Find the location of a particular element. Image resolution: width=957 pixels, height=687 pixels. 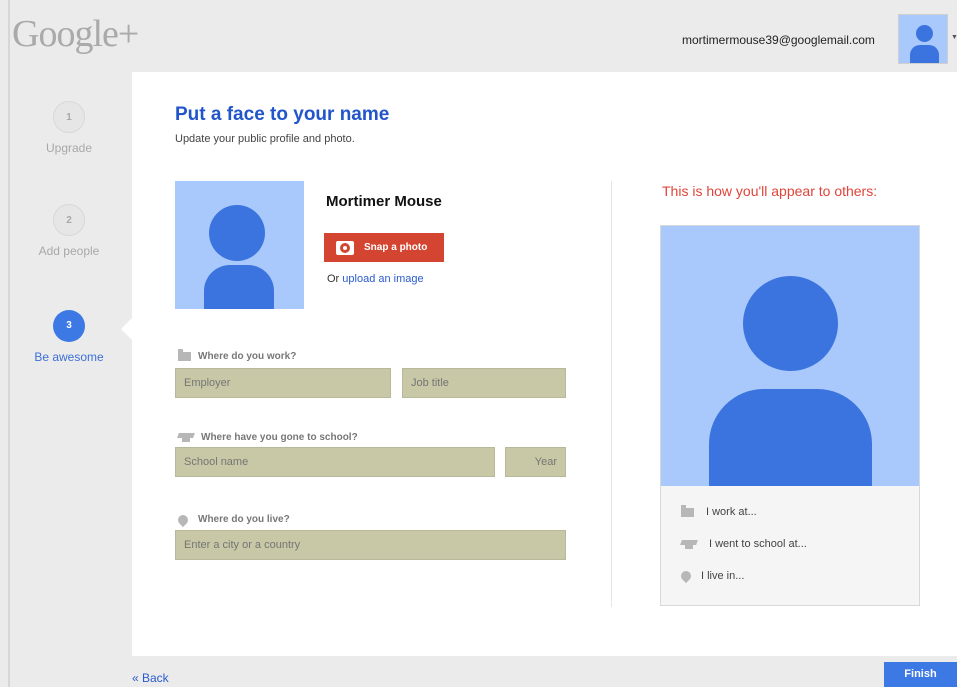

year-input is located at coordinates (535, 462).